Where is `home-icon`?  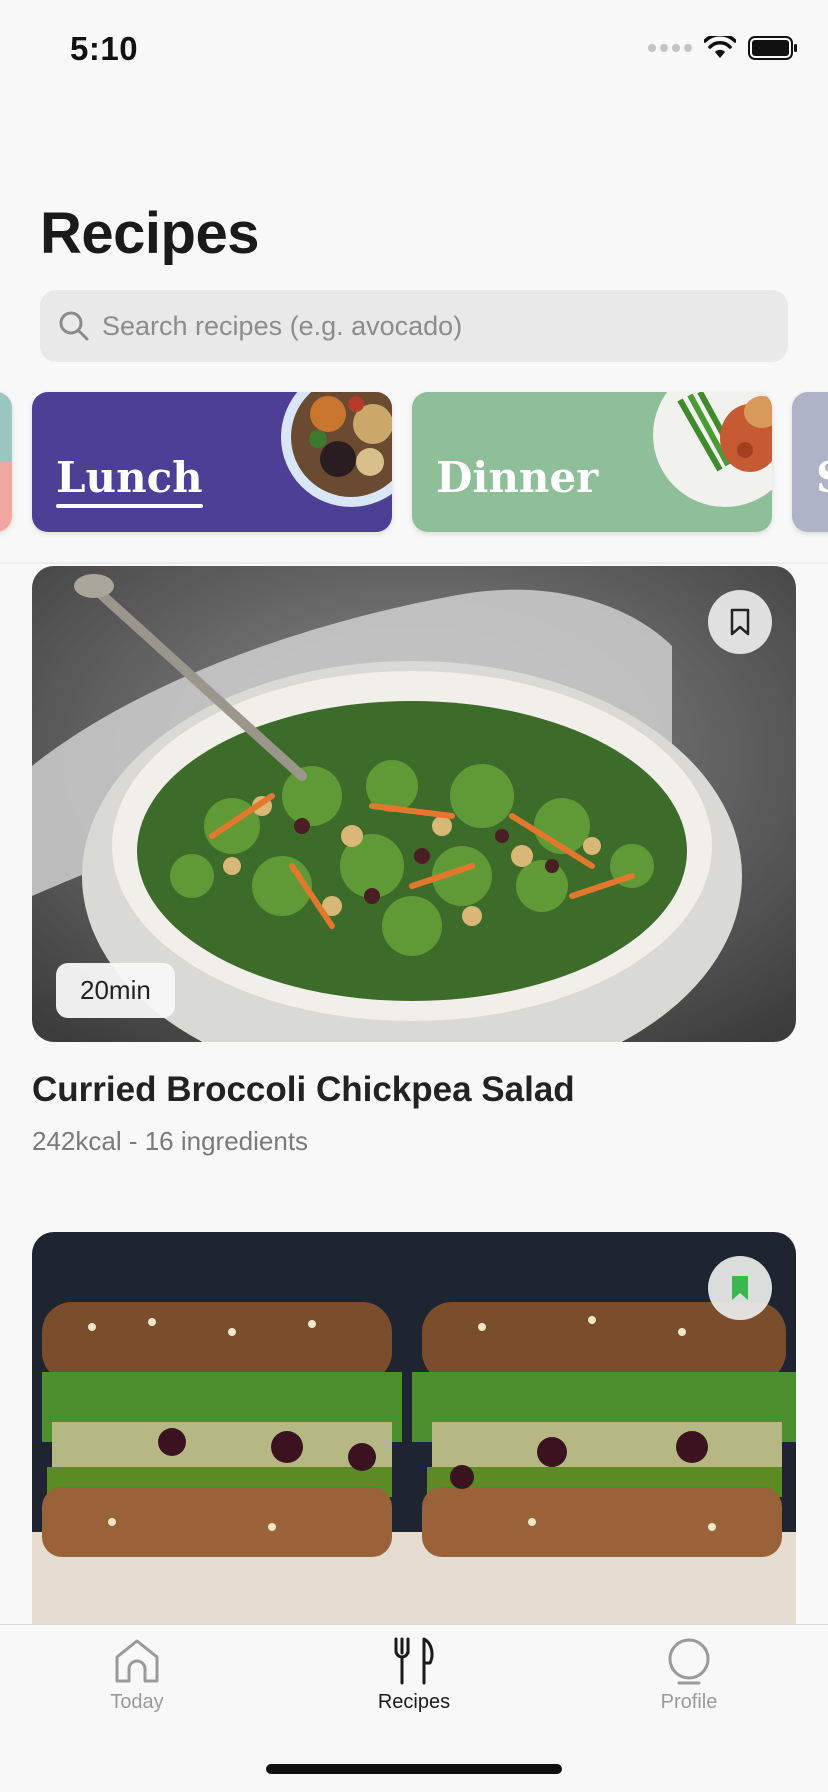 home-icon is located at coordinates (137, 1661).